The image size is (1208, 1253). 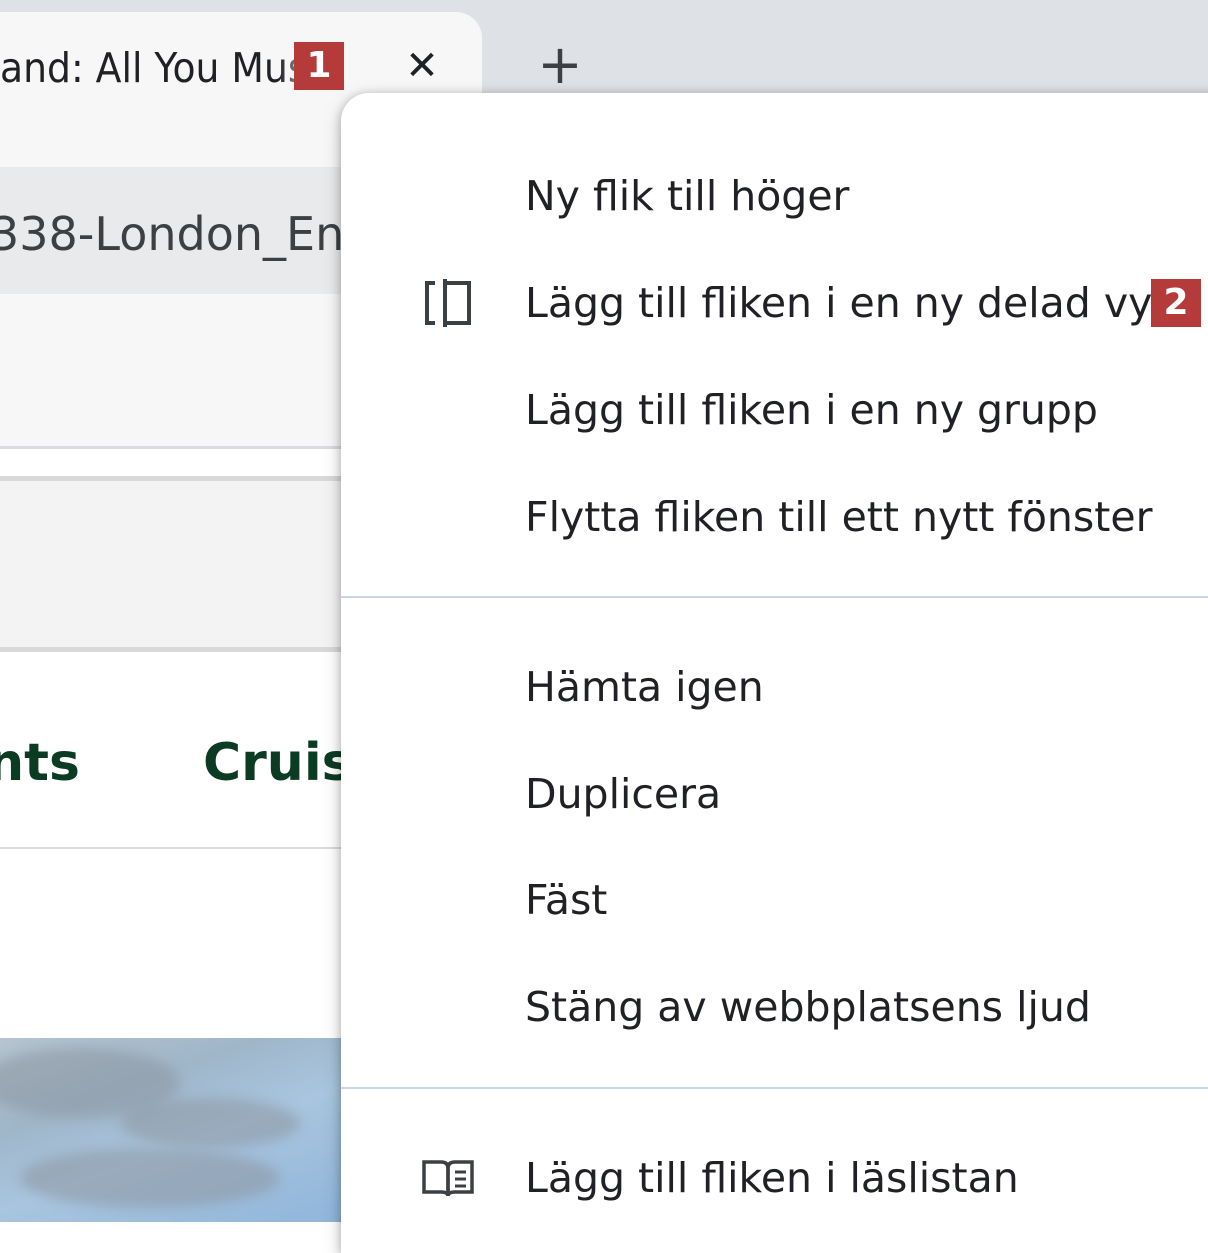 What do you see at coordinates (811, 410) in the screenshot?
I see `menu-item-label: Lägg till fliken i en ny grupp` at bounding box center [811, 410].